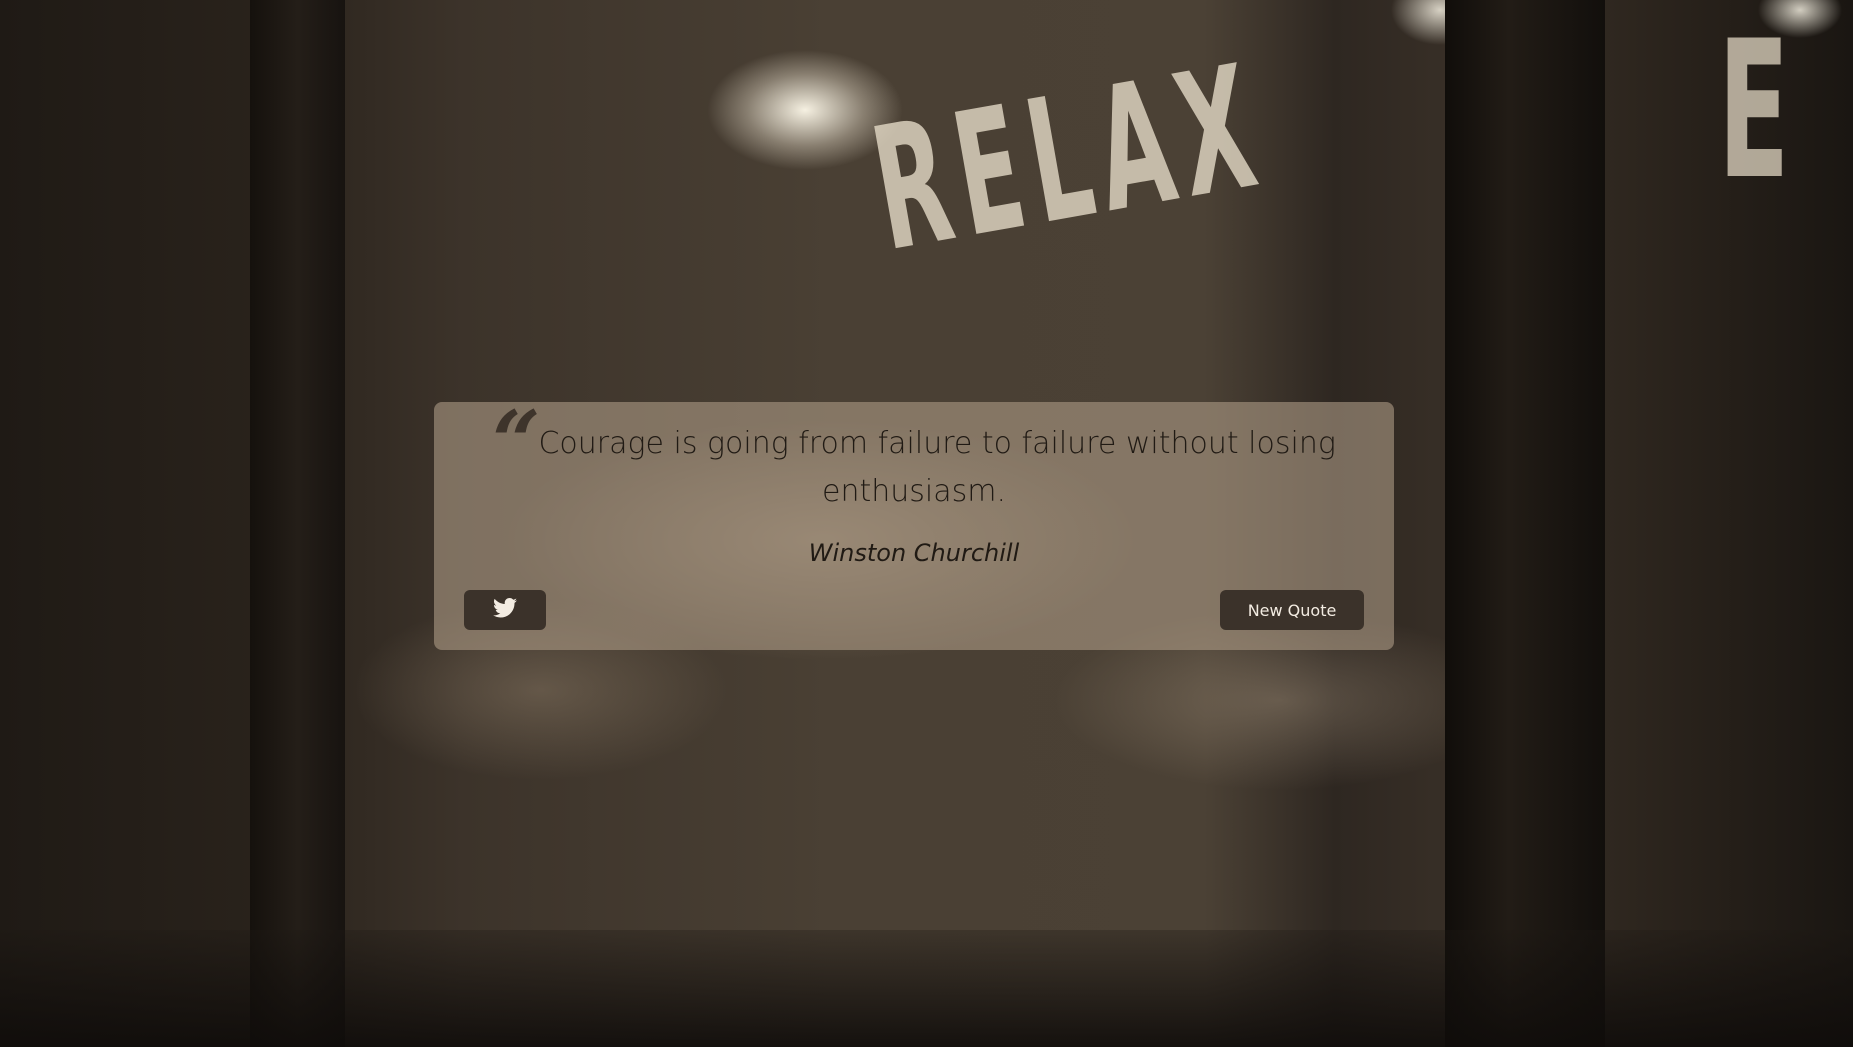 The width and height of the screenshot is (1853, 1047). What do you see at coordinates (297, 523) in the screenshot?
I see `window-frame-left` at bounding box center [297, 523].